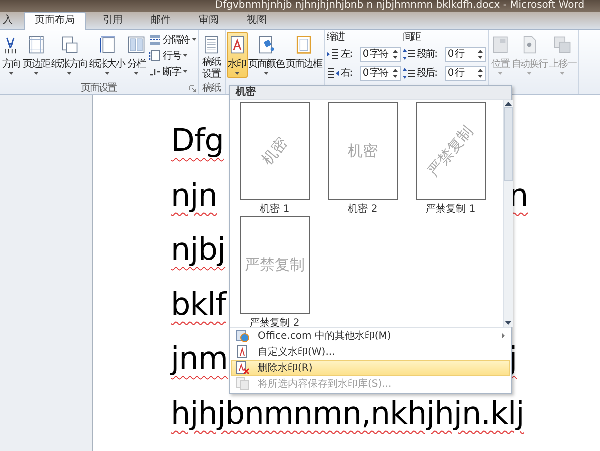  Describe the element at coordinates (197, 141) in the screenshot. I see `document-text: Dfg` at that location.